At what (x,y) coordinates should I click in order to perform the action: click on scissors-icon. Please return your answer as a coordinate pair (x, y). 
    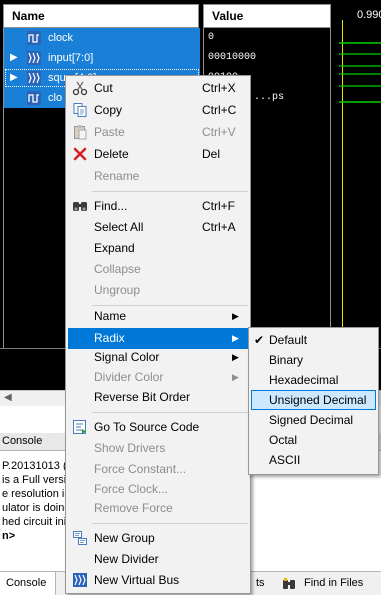
    Looking at the image, I should click on (80, 88).